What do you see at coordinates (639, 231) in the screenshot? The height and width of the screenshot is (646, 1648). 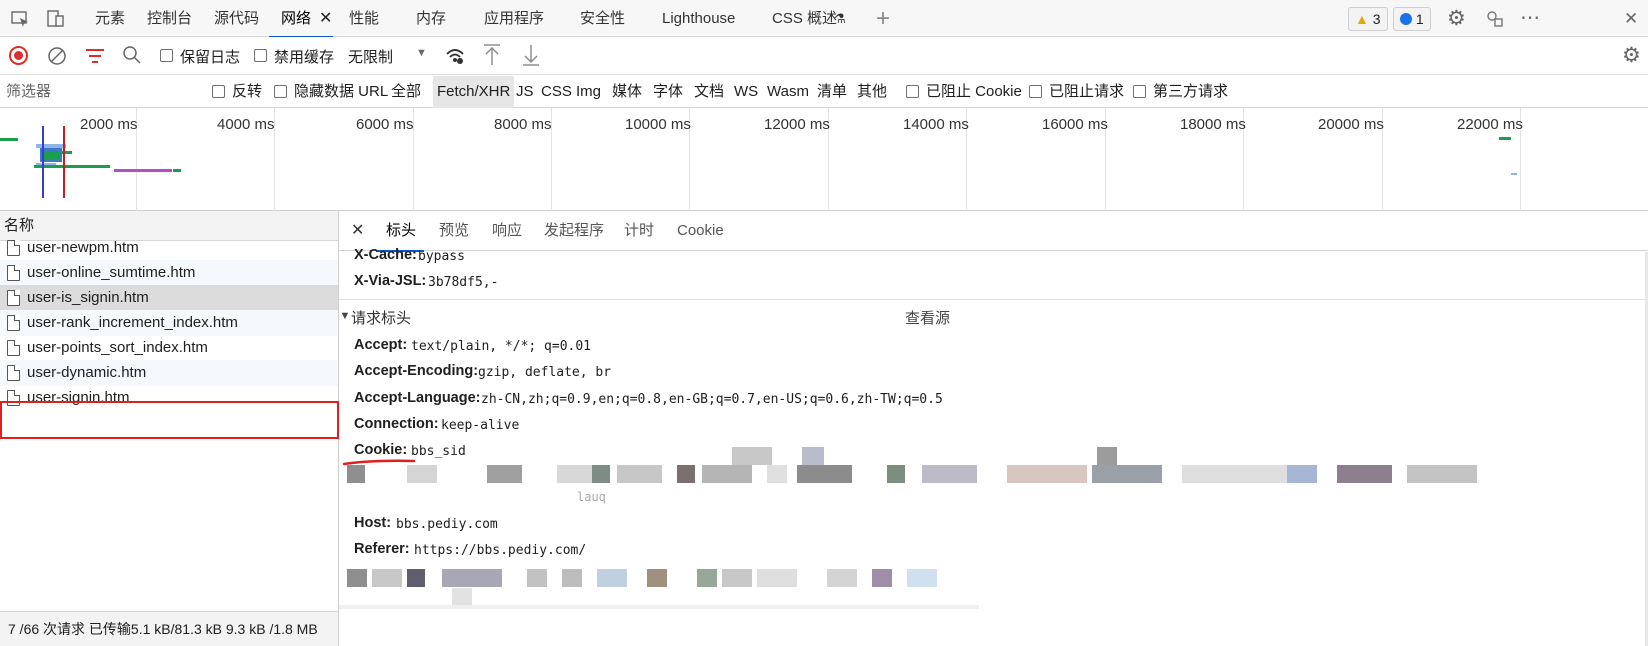 I see `tab-timing: 计时` at bounding box center [639, 231].